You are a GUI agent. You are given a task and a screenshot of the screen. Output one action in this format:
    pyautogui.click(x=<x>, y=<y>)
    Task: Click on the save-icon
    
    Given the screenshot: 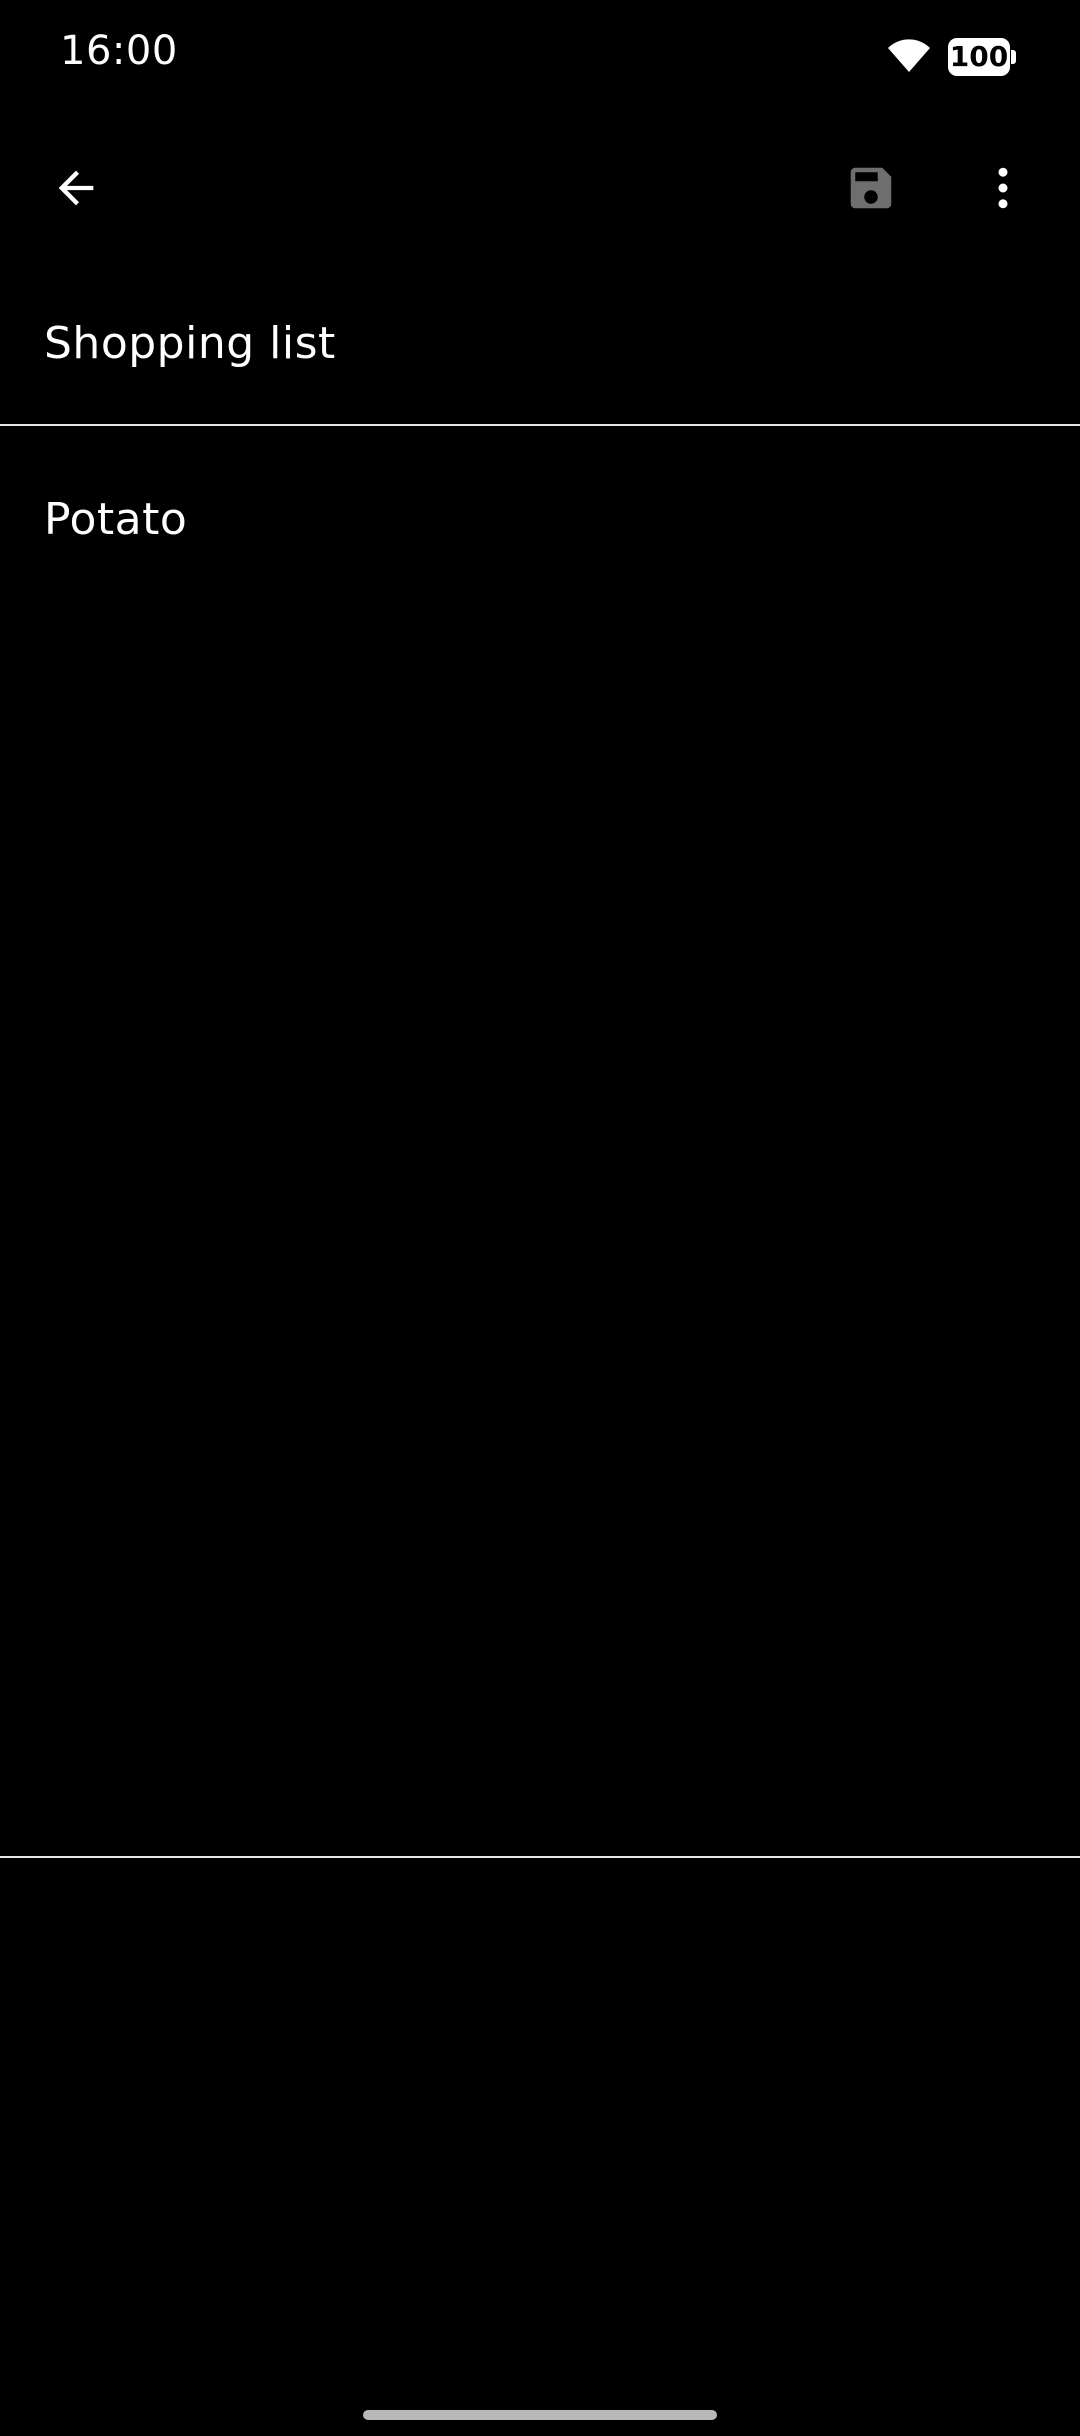 What is the action you would take?
    pyautogui.click(x=871, y=188)
    